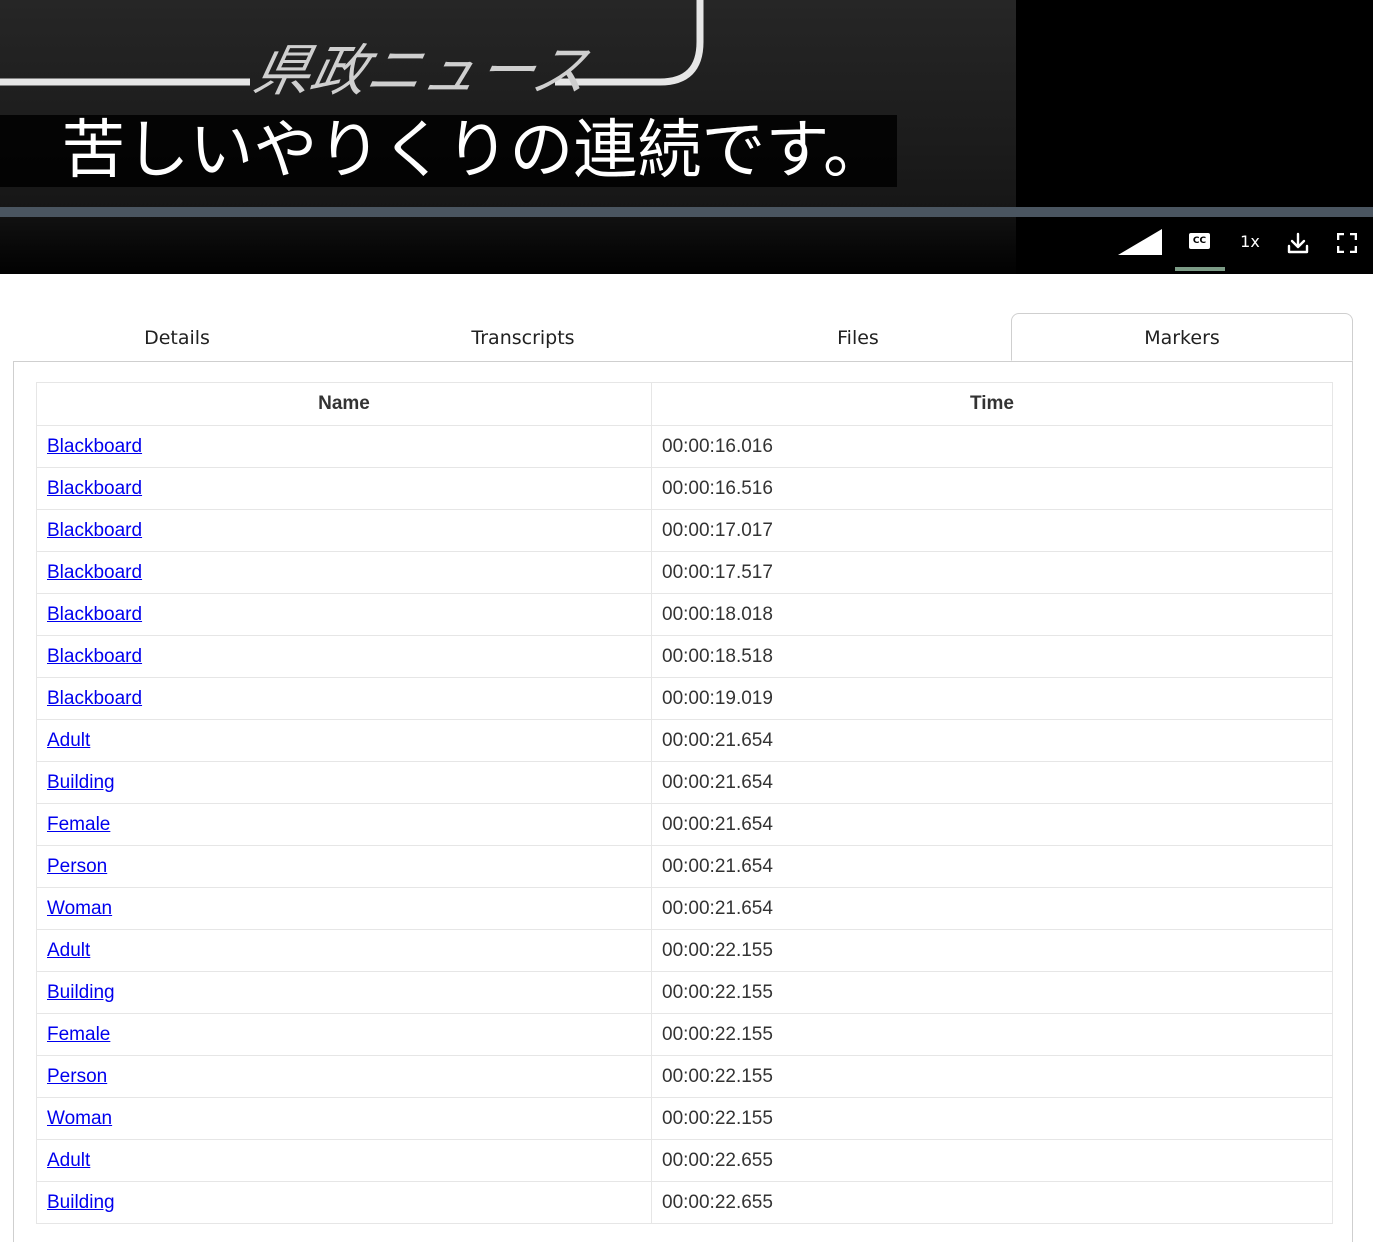 The image size is (1400, 1242). I want to click on table-row: Woman 00:00:21.654, so click(684, 908).